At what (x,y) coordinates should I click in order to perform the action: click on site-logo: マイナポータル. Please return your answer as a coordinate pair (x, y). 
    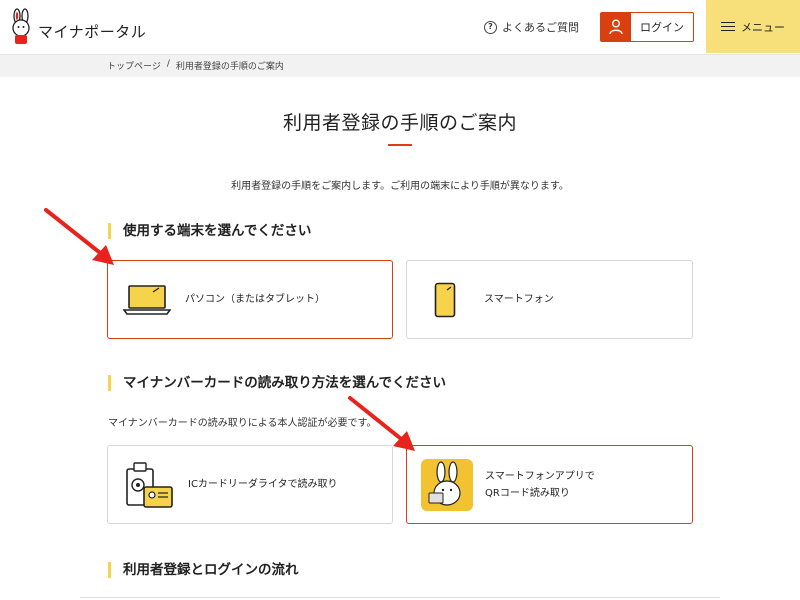
    Looking at the image, I should click on (77, 27).